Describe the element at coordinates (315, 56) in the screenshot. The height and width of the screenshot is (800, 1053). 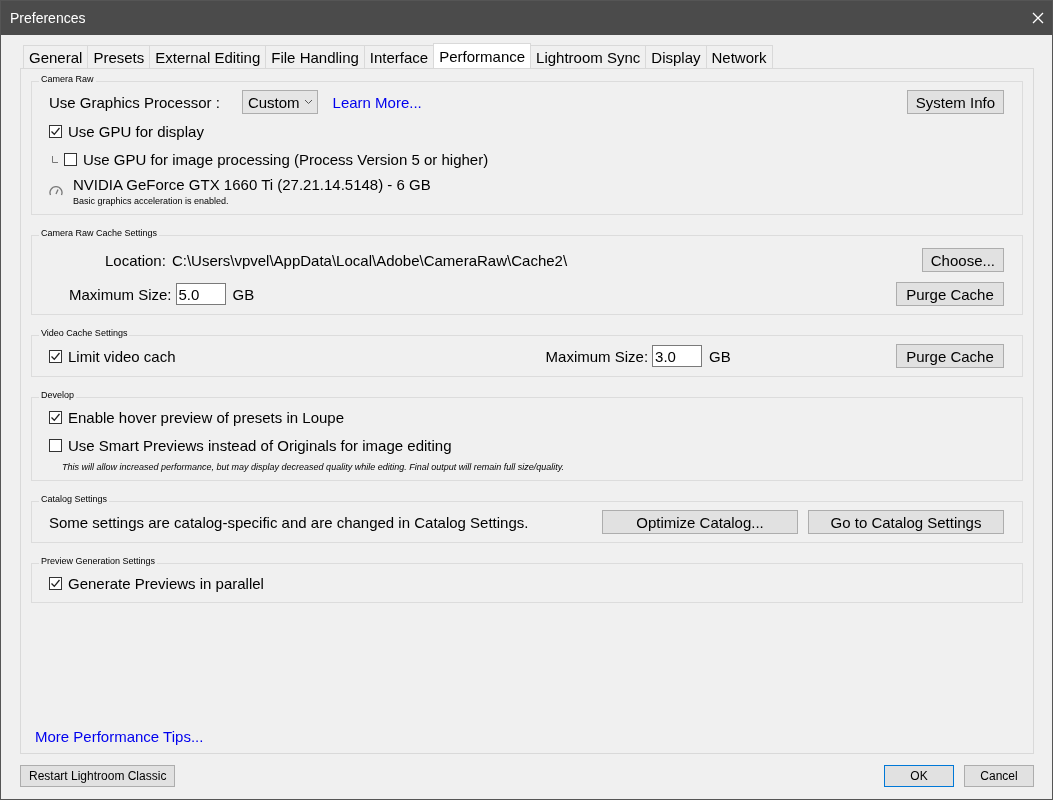
I see `tab: File Handling` at that location.